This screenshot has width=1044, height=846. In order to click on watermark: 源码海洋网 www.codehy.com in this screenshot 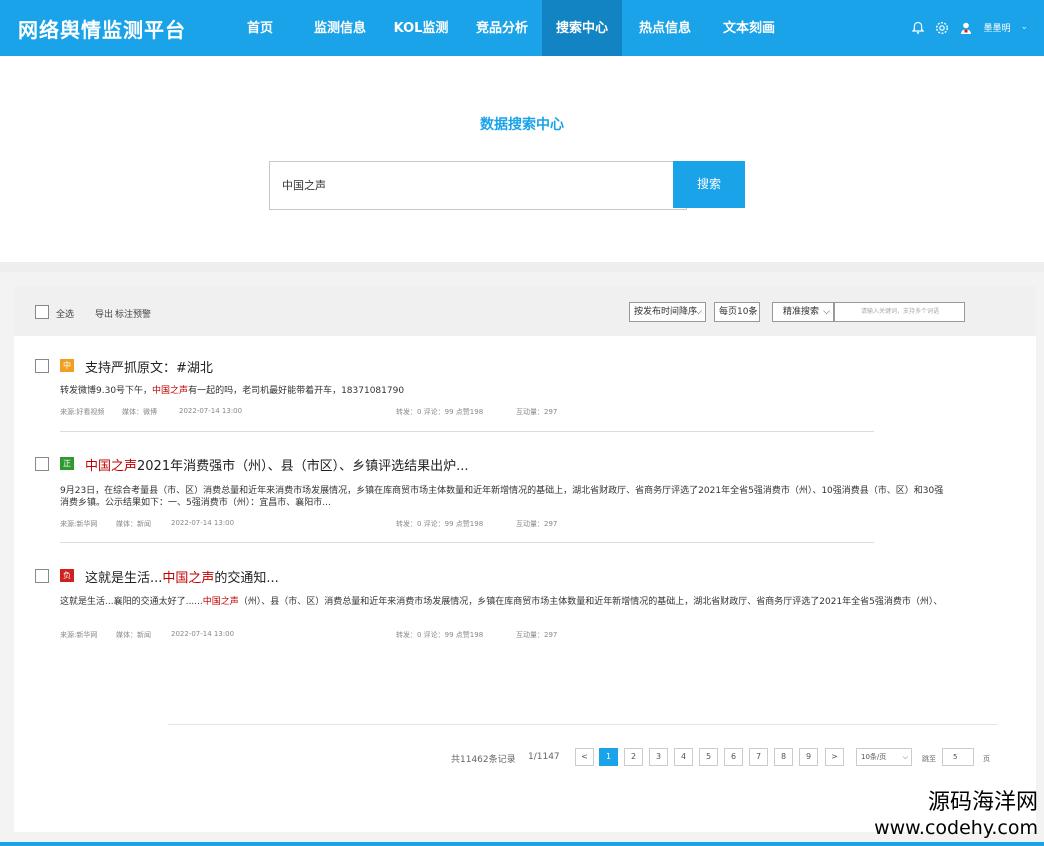, I will do `click(956, 815)`.